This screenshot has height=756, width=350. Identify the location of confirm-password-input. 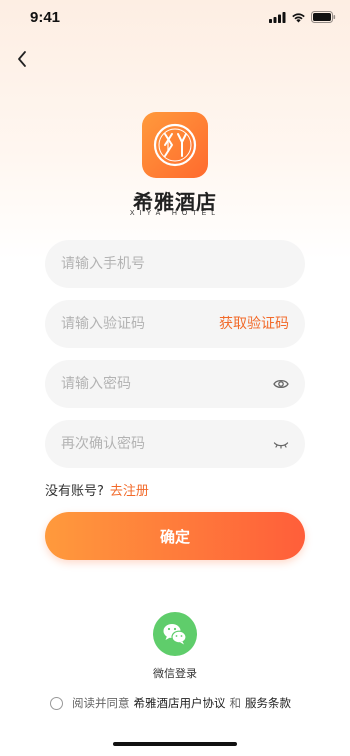
(136, 444).